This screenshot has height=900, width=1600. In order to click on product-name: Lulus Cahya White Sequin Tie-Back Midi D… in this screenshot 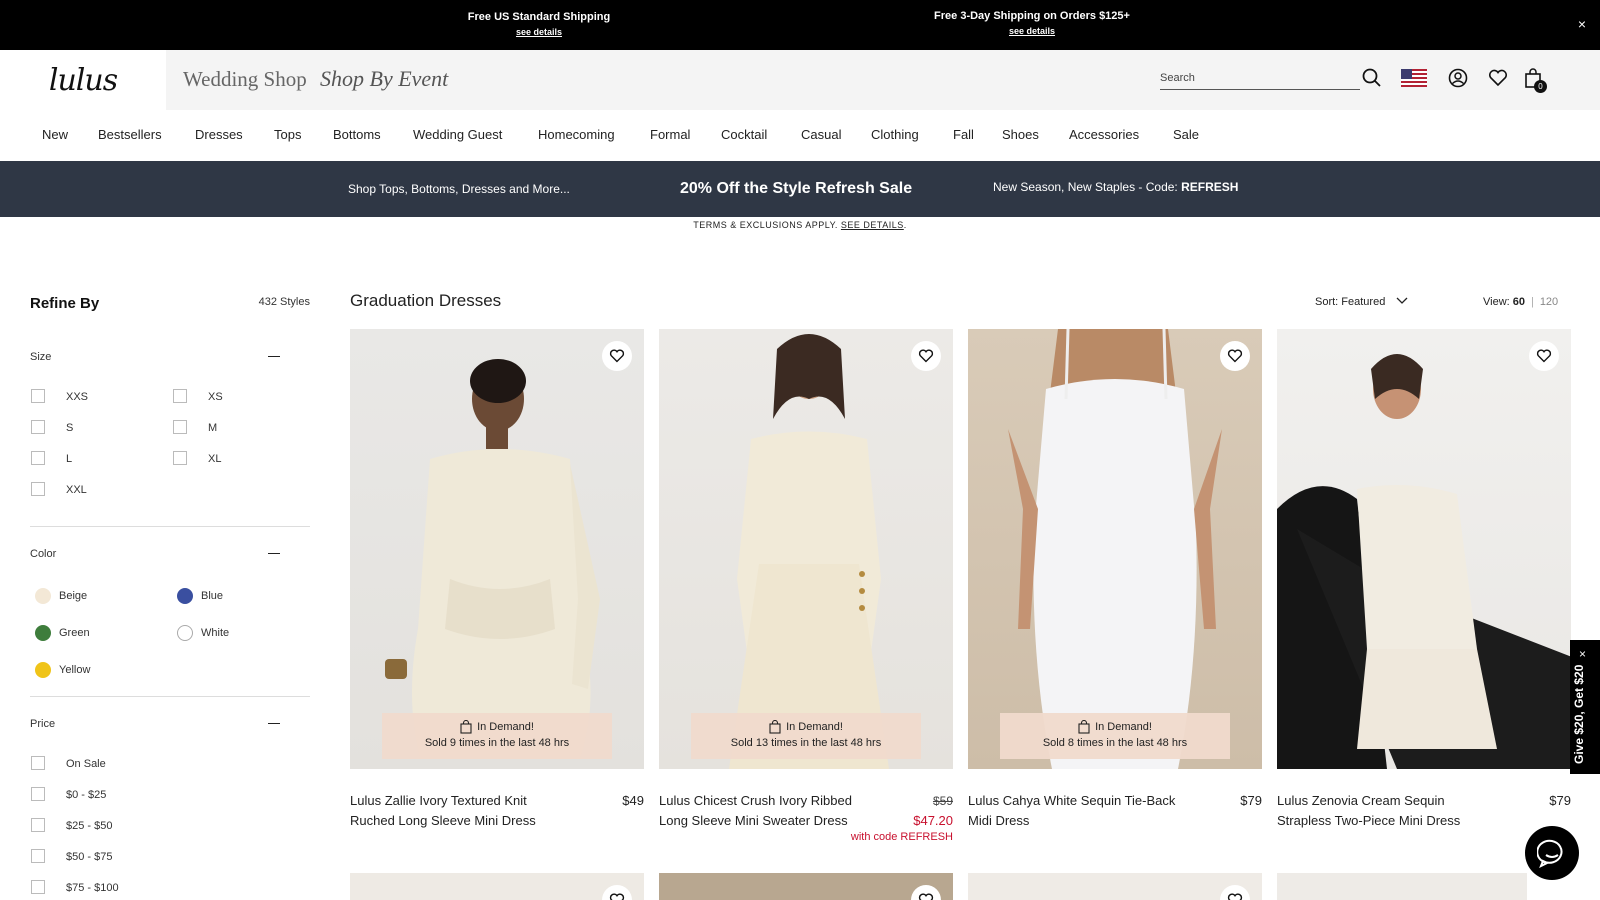, I will do `click(1078, 811)`.